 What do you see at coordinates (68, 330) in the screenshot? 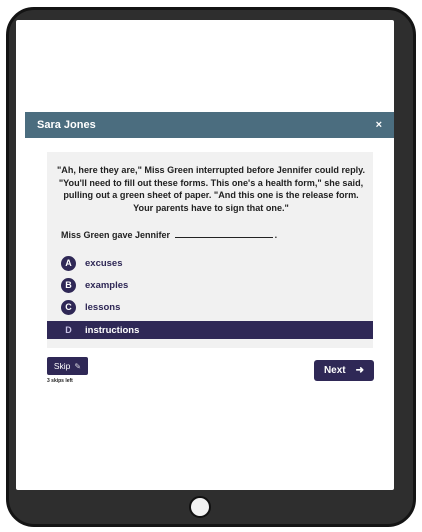
I see `option-letter-badge: D` at bounding box center [68, 330].